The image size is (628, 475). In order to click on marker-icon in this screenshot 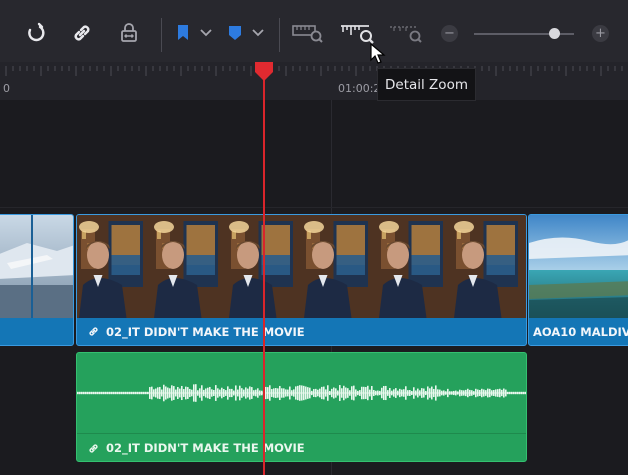, I will do `click(235, 33)`.